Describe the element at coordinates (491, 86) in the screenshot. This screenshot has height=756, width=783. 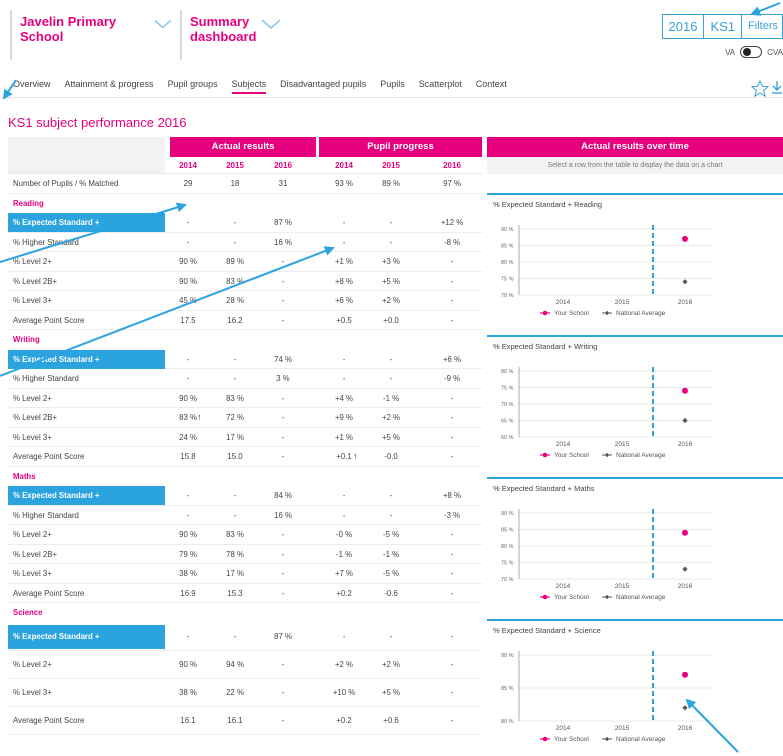
I see `tab-context: Context` at that location.